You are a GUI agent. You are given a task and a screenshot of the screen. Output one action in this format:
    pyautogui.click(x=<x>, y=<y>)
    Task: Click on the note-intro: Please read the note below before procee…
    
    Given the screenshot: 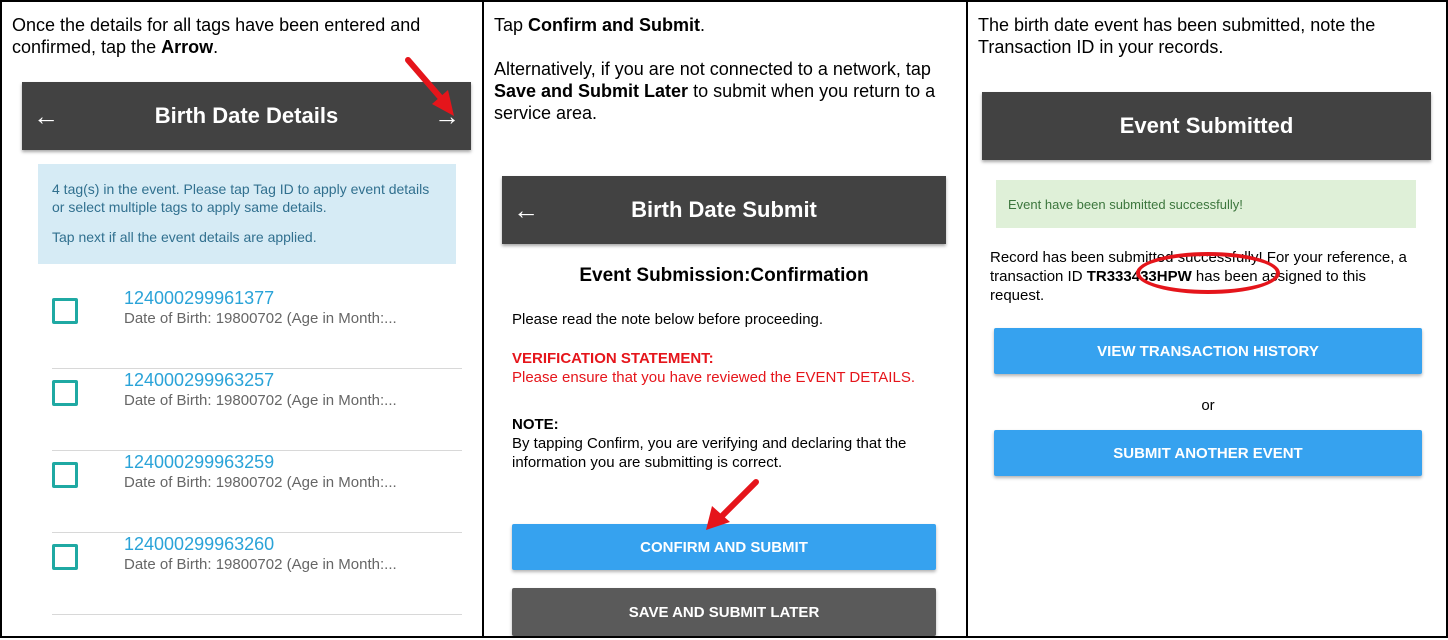 What is the action you would take?
    pyautogui.click(x=668, y=319)
    